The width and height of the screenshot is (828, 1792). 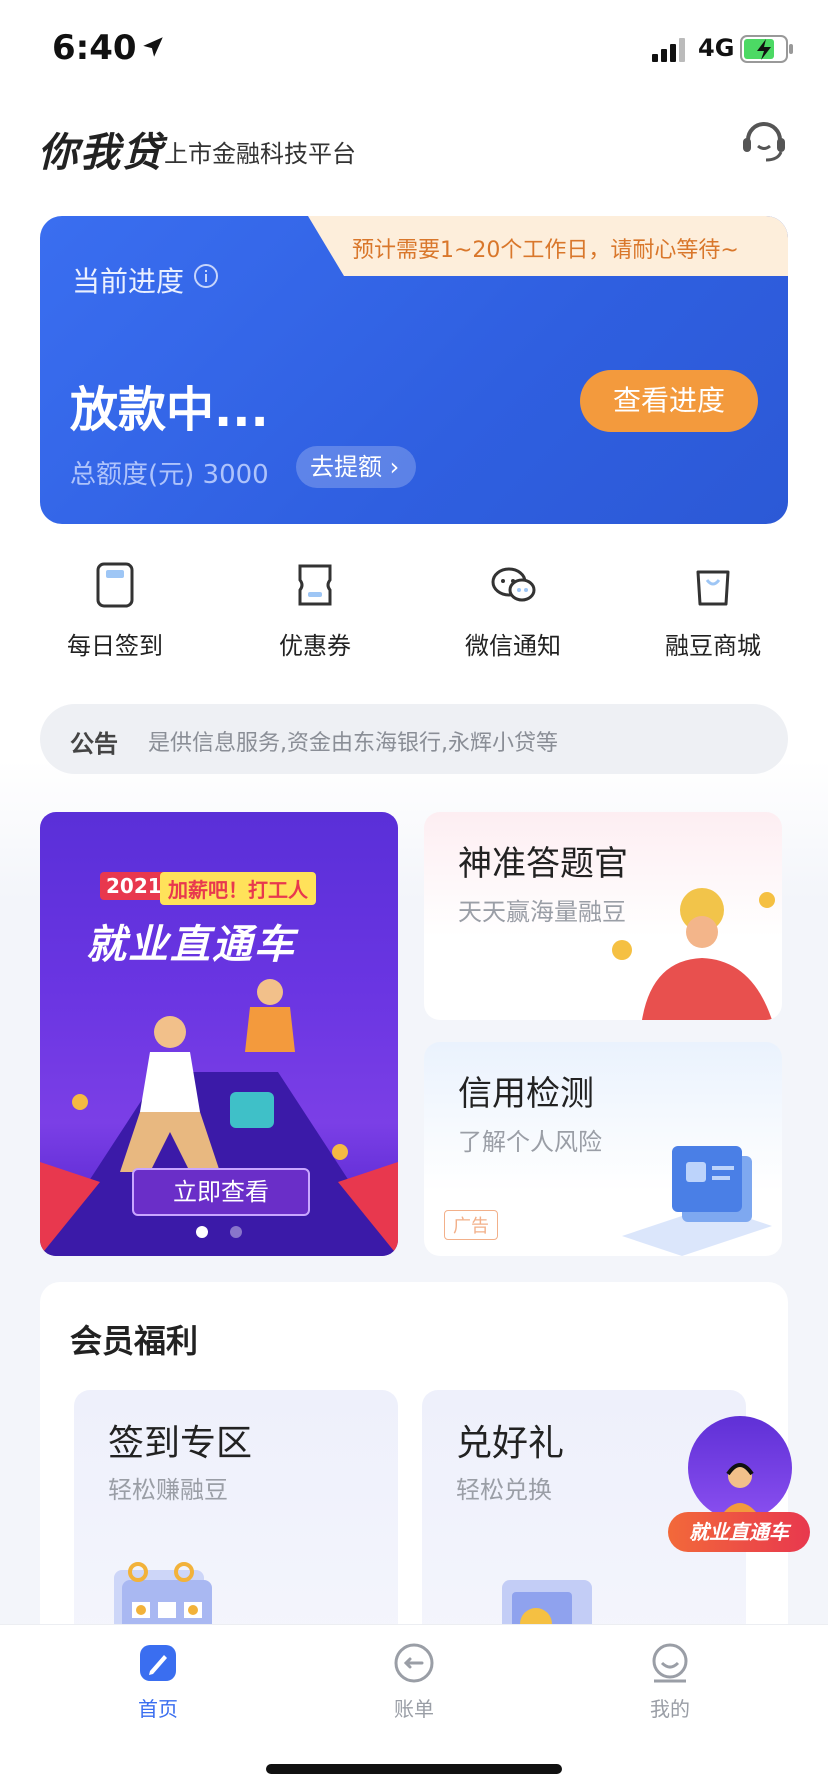 I want to click on info-icon, so click(x=206, y=276).